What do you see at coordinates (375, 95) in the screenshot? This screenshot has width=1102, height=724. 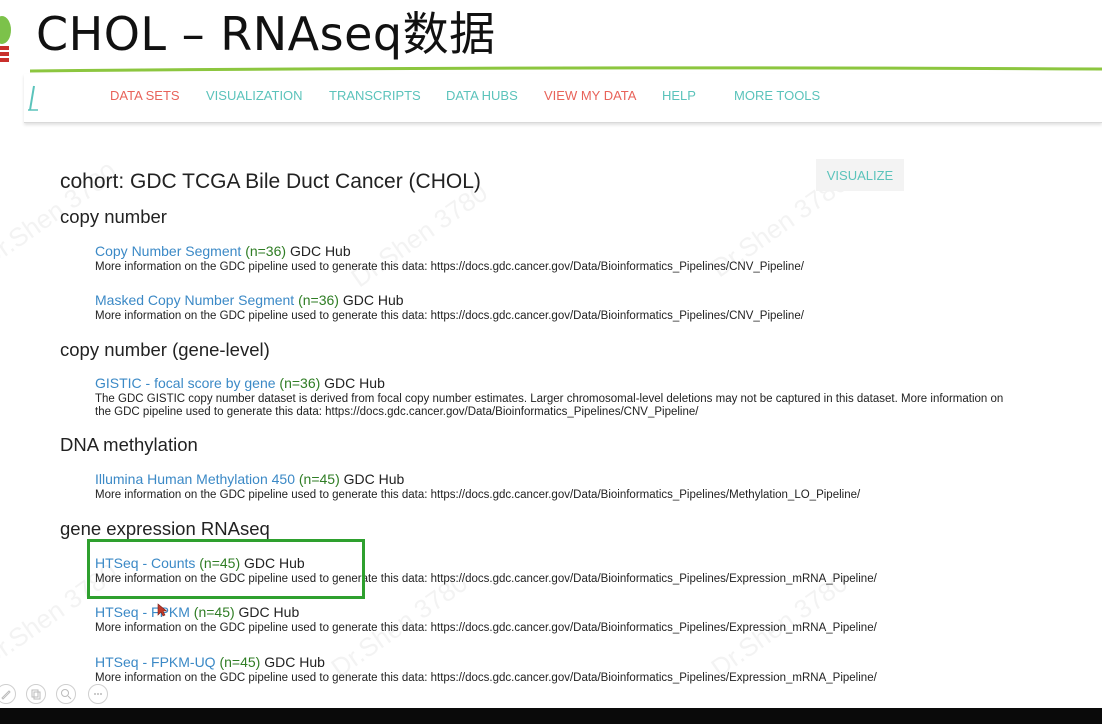 I see `nav-transcripts: TRANSCRIPTS` at bounding box center [375, 95].